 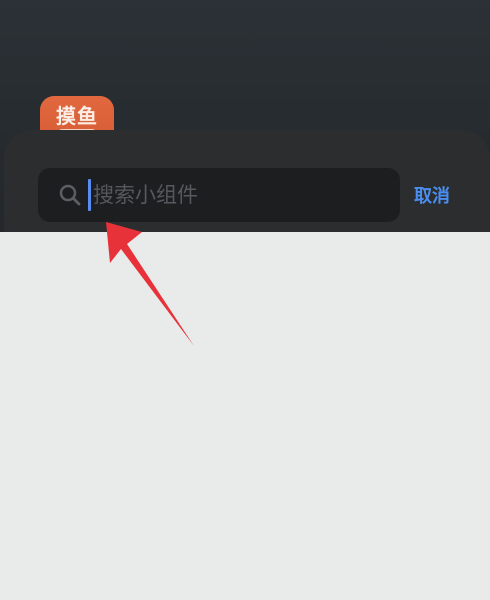 I want to click on text-caret, so click(x=89, y=195).